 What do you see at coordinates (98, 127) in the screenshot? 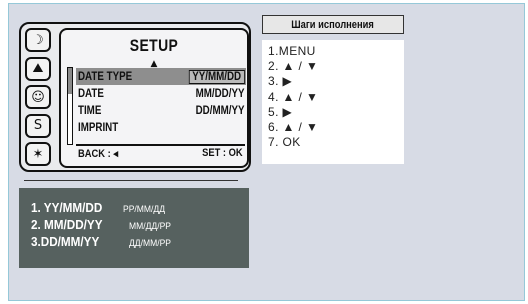
I see `menu-row-label: IMPRINT` at bounding box center [98, 127].